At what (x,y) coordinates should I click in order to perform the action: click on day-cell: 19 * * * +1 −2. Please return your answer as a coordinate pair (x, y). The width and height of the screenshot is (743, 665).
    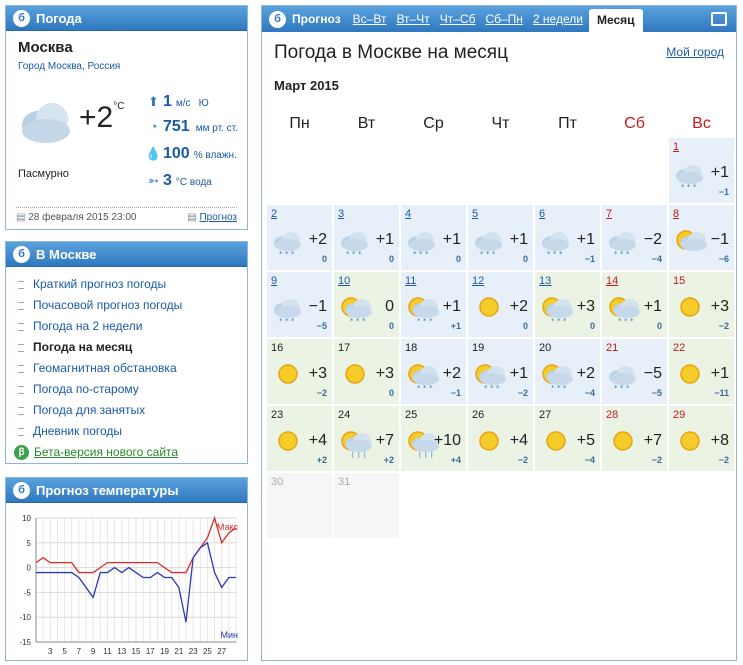
    Looking at the image, I should click on (500, 371).